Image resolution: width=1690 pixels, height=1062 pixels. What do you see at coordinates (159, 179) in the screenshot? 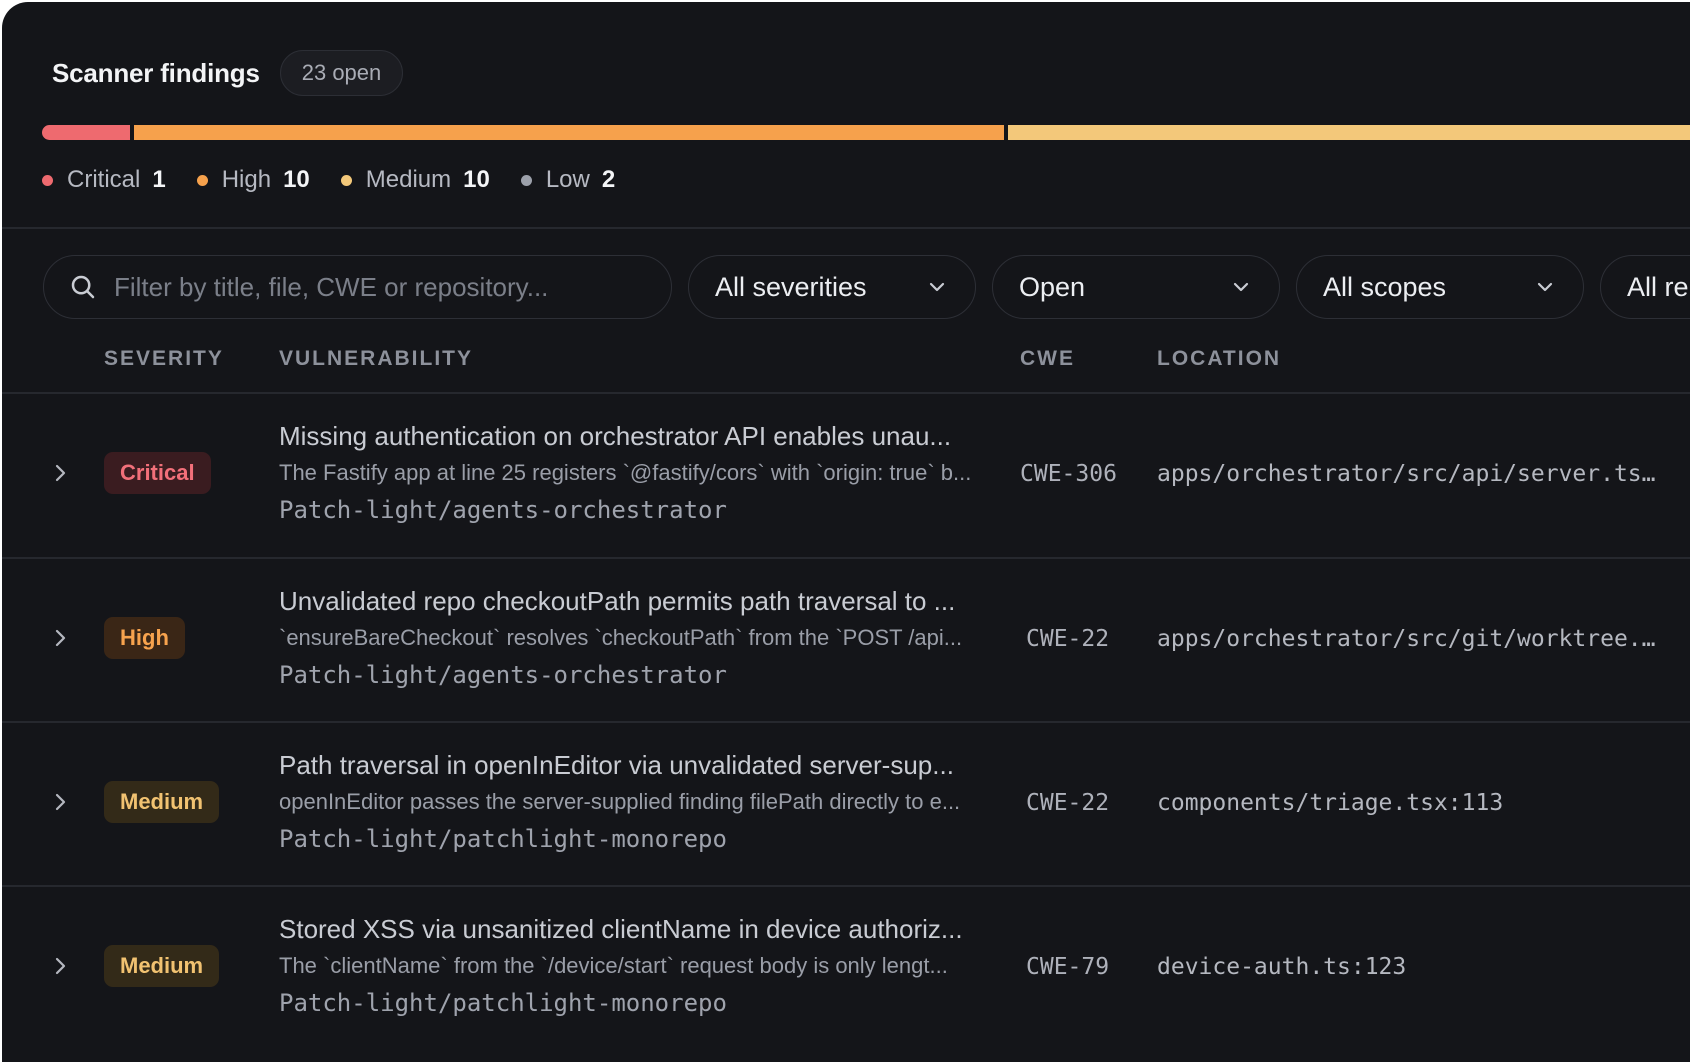
I see `legend-count: 1` at bounding box center [159, 179].